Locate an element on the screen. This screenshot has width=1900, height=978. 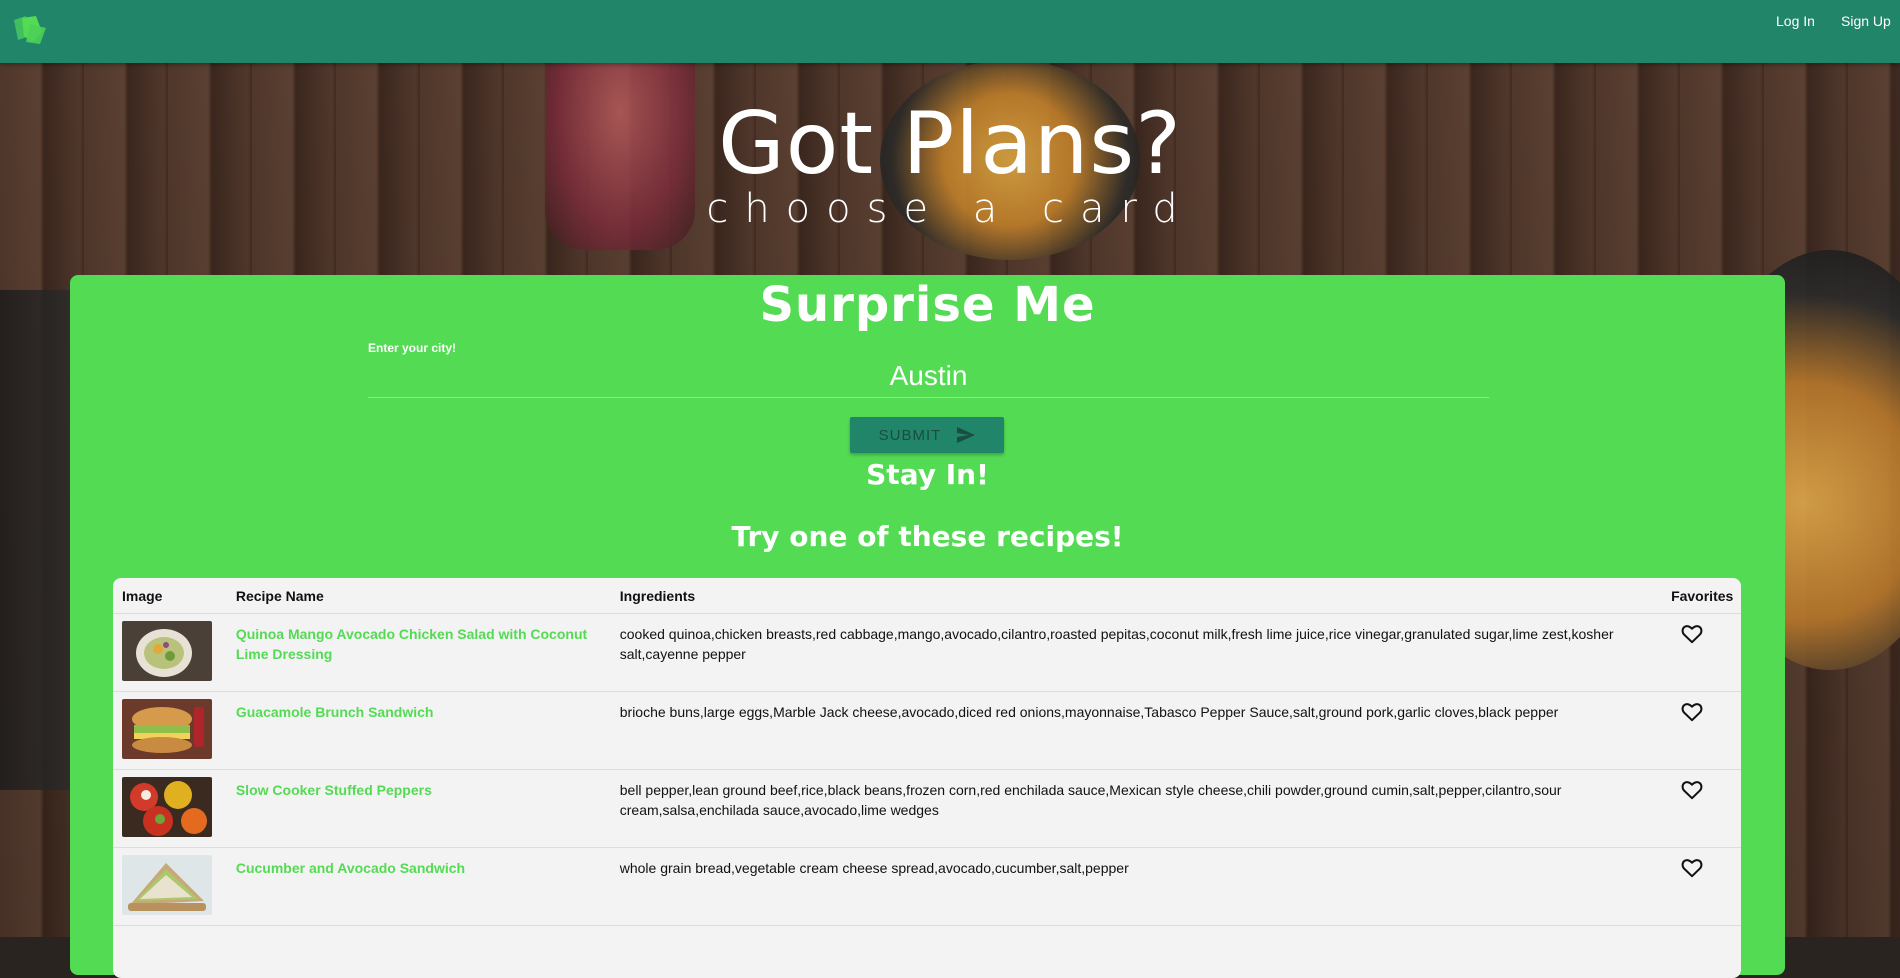
hero-subtitle: choose a card is located at coordinates (950, 209).